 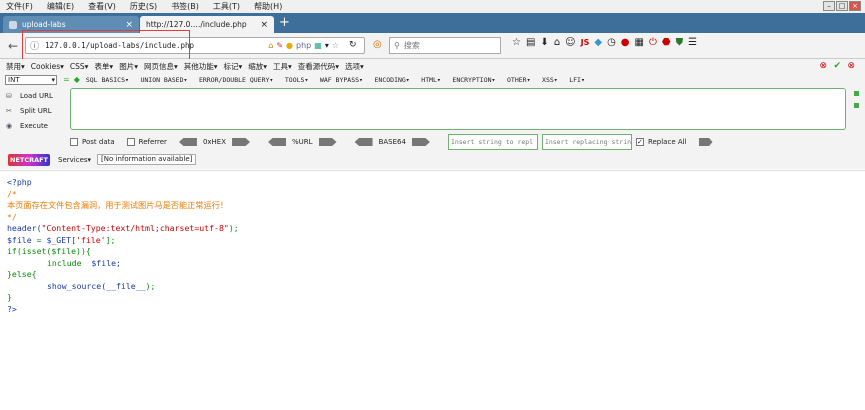 I want to click on code-token: }, so click(x=9, y=297).